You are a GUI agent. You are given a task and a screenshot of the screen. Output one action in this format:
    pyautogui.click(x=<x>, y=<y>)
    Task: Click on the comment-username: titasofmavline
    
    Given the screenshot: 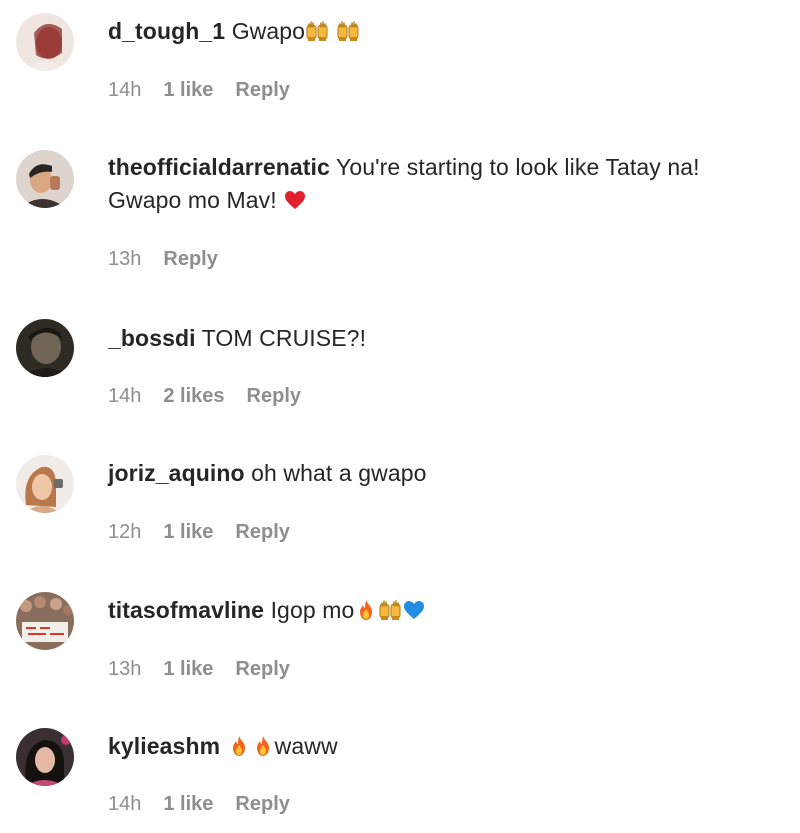 What is the action you would take?
    pyautogui.click(x=186, y=610)
    